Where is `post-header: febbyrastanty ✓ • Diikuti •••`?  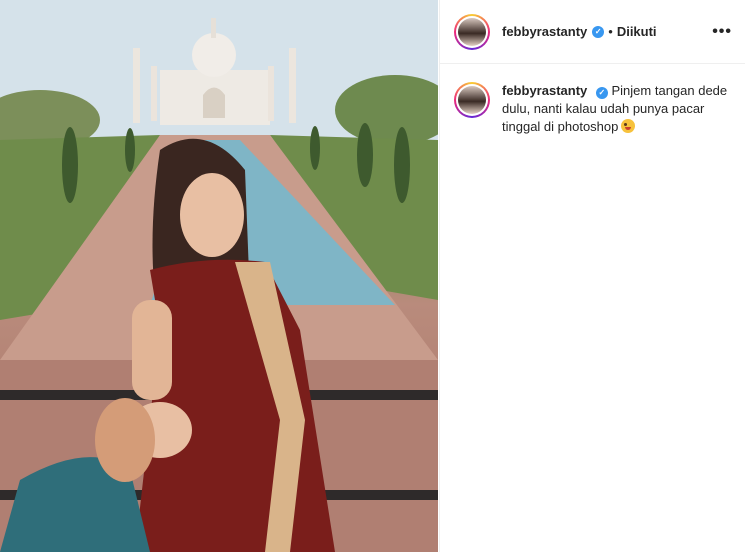 post-header: febbyrastanty ✓ • Diikuti ••• is located at coordinates (592, 32).